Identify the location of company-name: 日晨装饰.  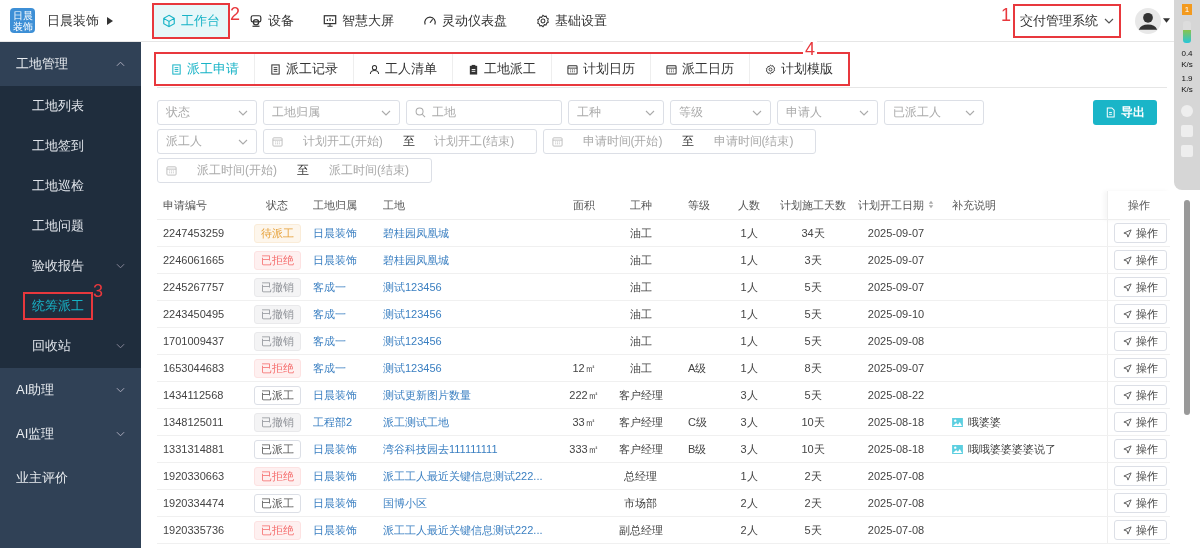
(73, 20).